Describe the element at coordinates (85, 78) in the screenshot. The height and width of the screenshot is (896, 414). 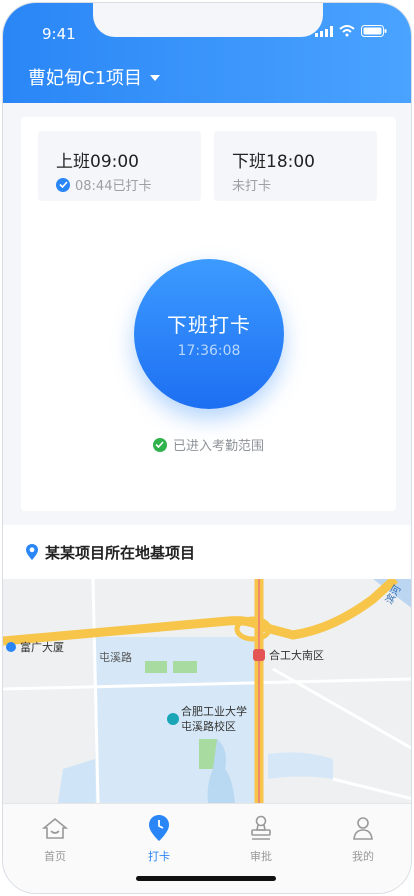
I see `project-name: 曹妃甸C1项目` at that location.